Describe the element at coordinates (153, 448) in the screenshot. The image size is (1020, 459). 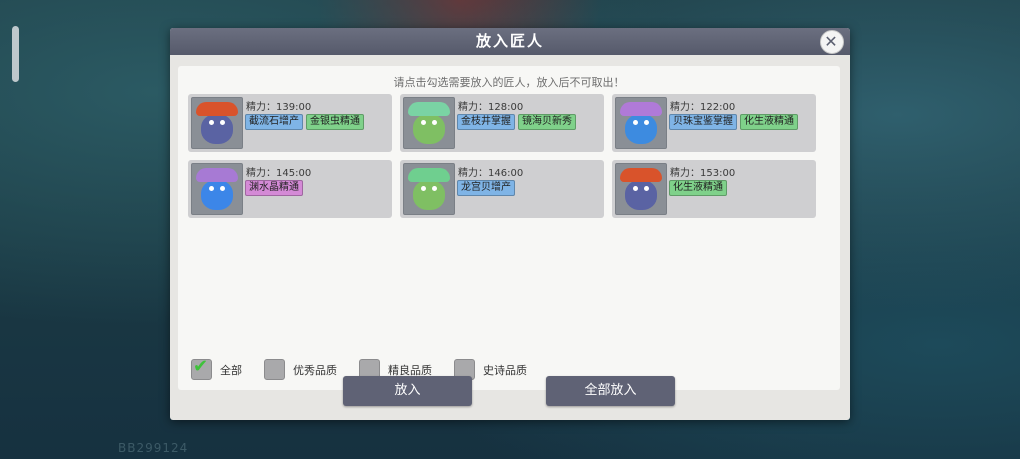
I see `player-uid: BB299124` at that location.